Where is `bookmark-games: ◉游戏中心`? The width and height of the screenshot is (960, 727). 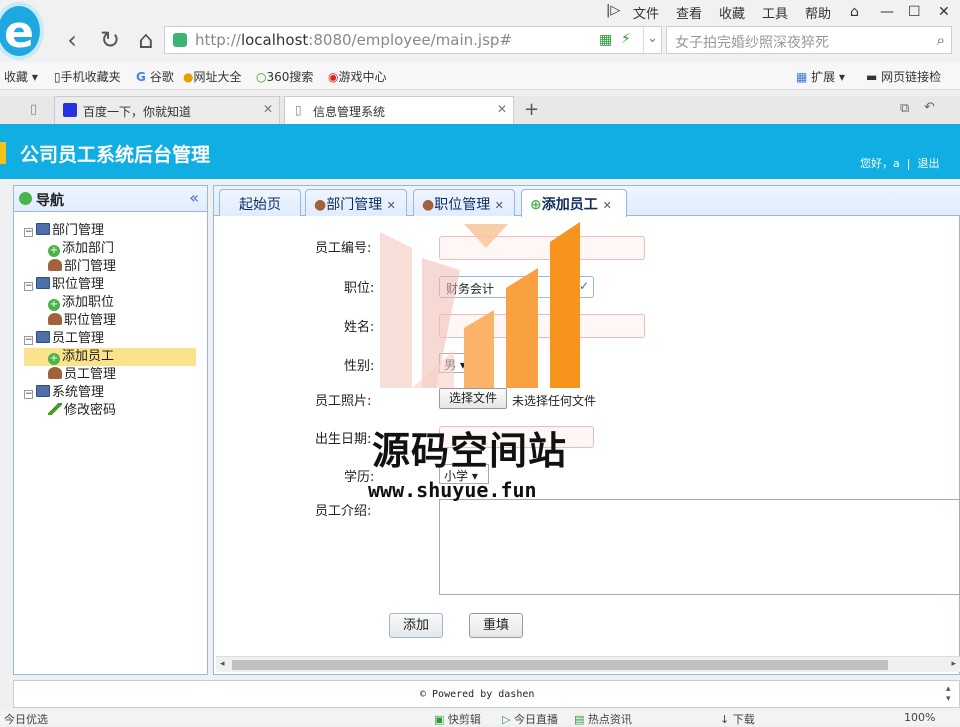 bookmark-games: ◉游戏中心 is located at coordinates (357, 76).